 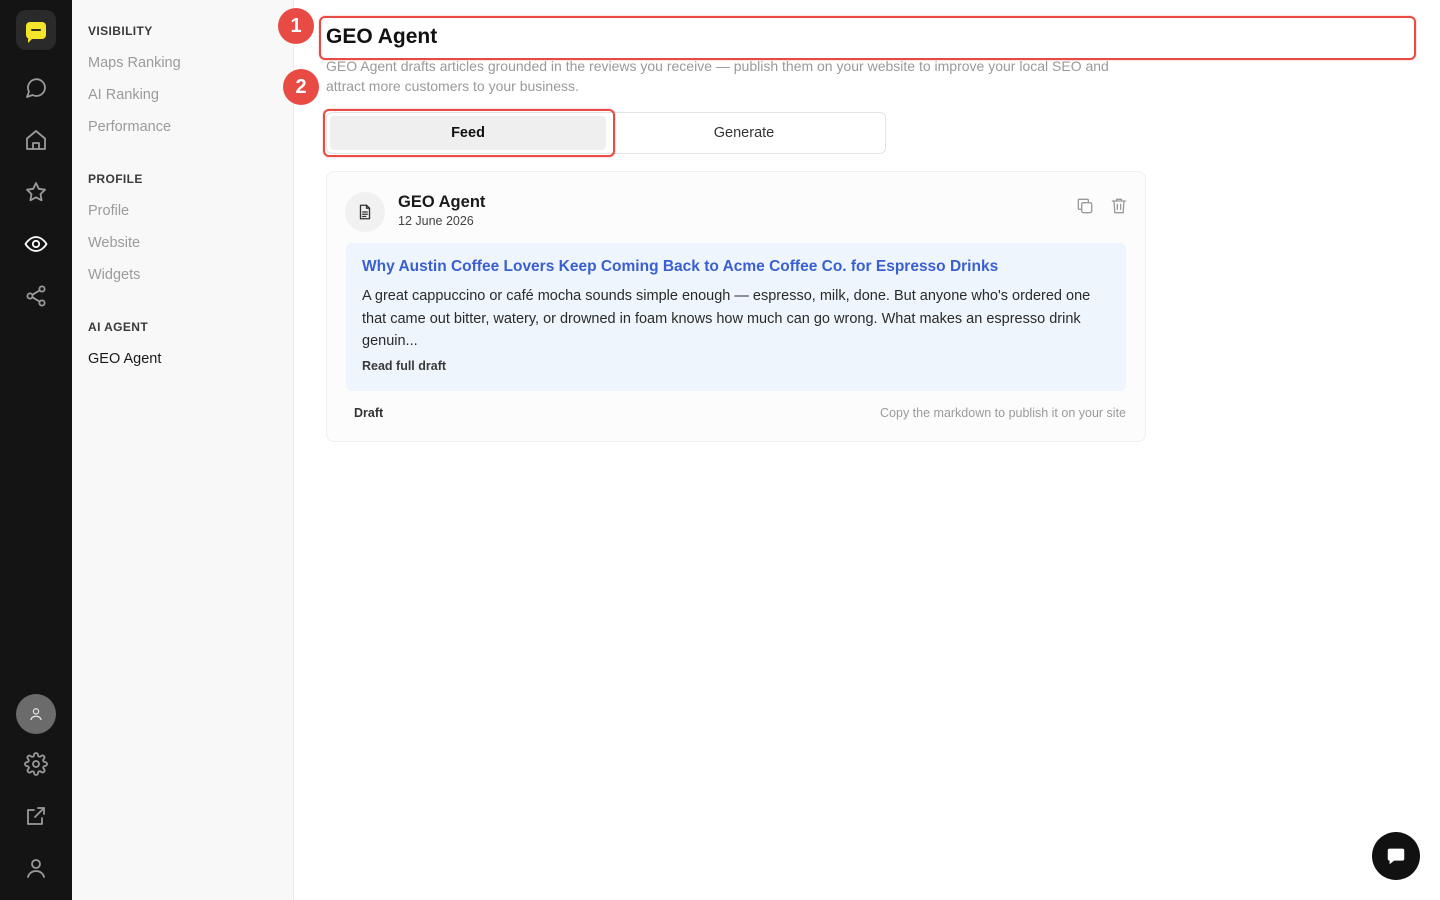 What do you see at coordinates (120, 31) in the screenshot?
I see `section-title-visibility: VISIBILITY` at bounding box center [120, 31].